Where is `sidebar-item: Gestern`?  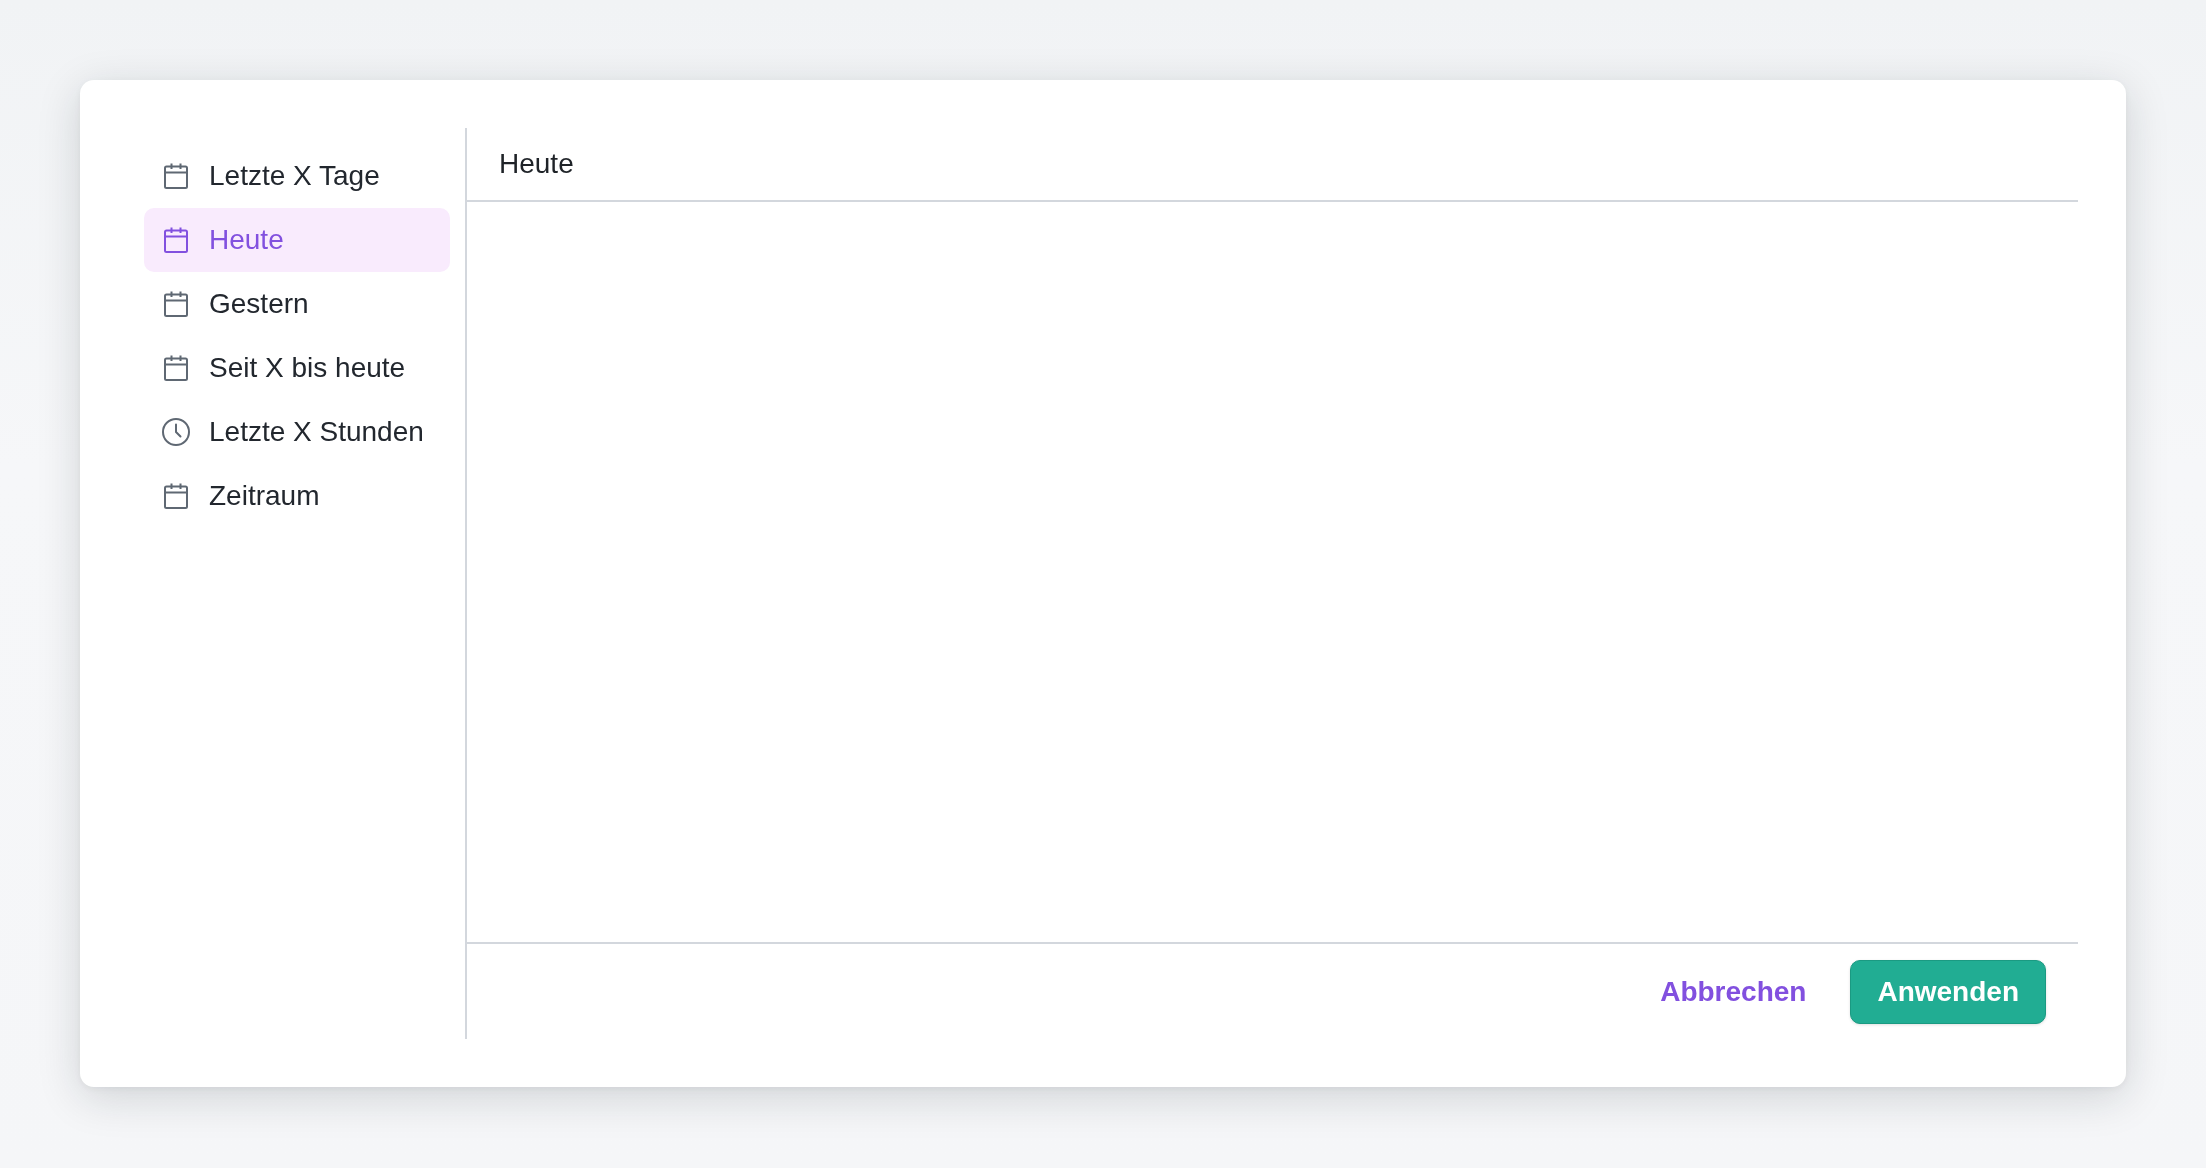 sidebar-item: Gestern is located at coordinates (297, 304).